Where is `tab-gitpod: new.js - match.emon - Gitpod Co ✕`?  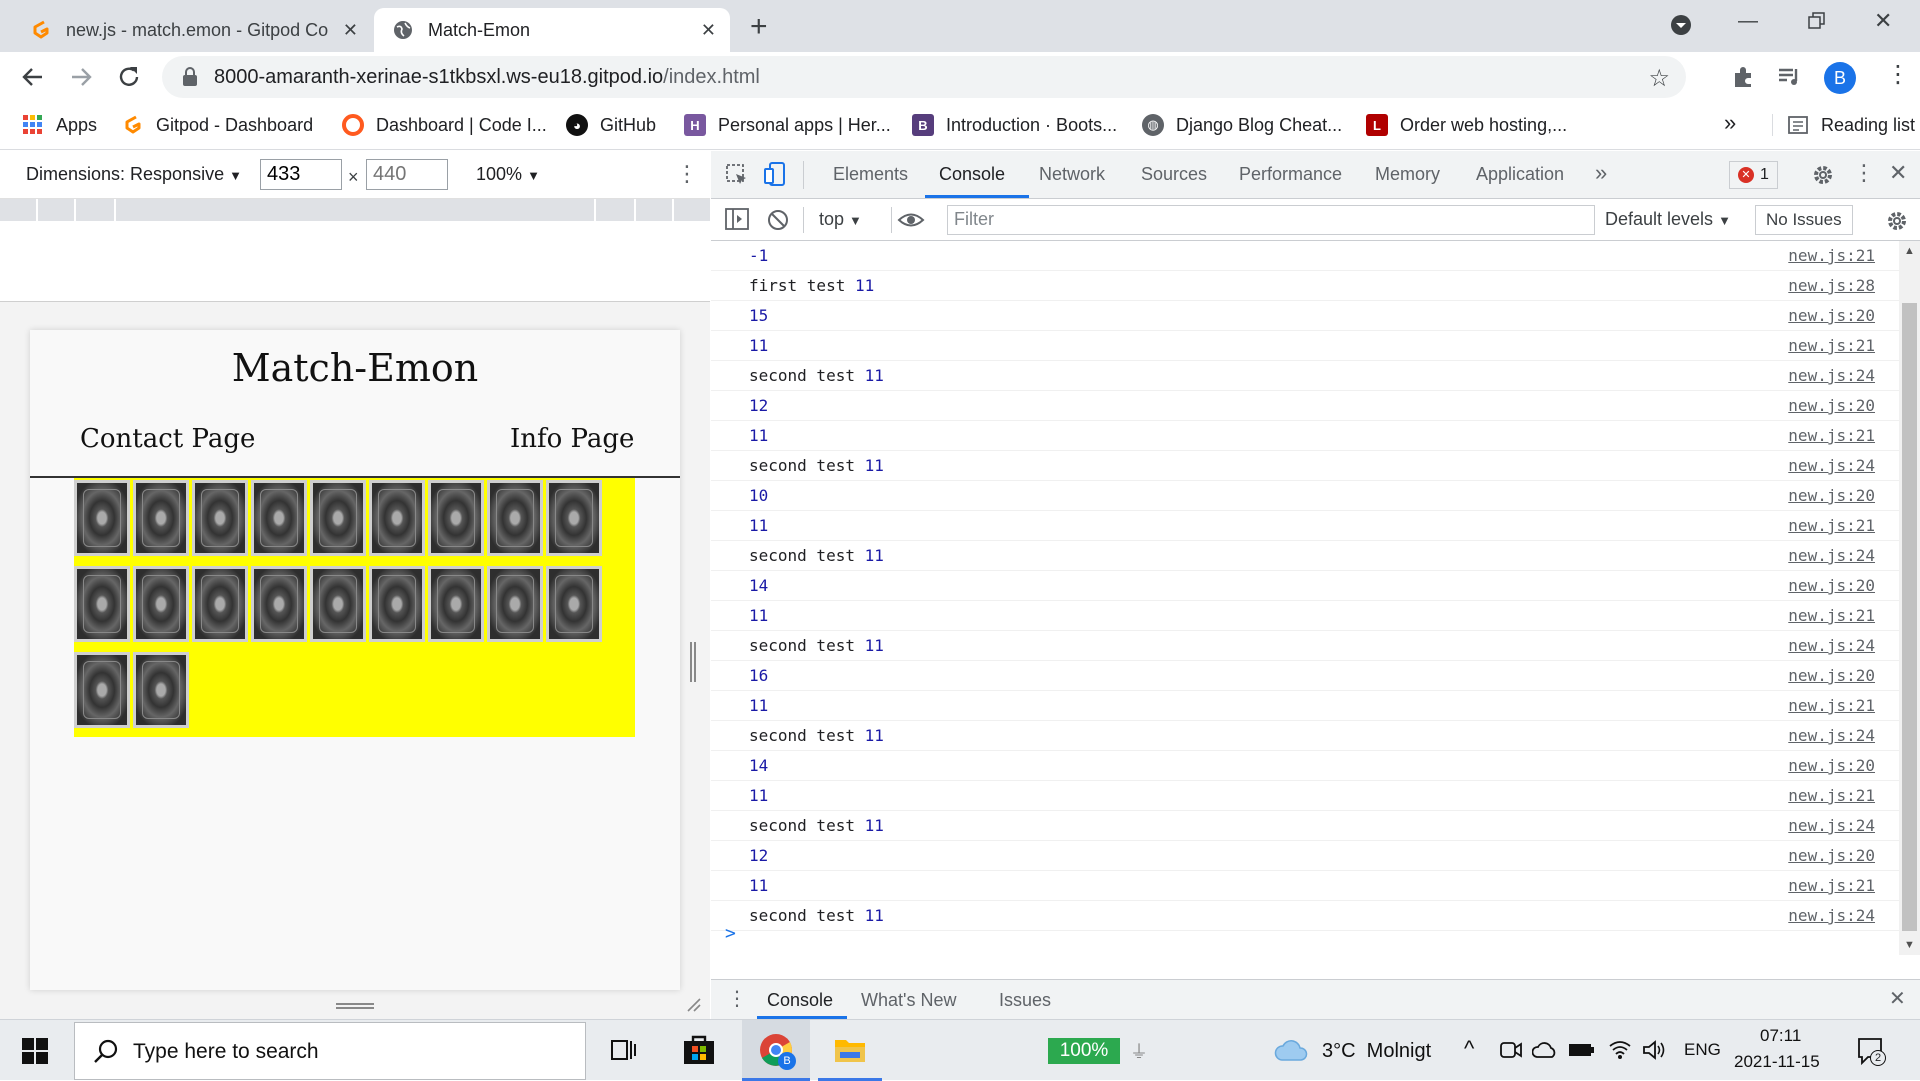 tab-gitpod: new.js - match.emon - Gitpod Co ✕ is located at coordinates (196, 30).